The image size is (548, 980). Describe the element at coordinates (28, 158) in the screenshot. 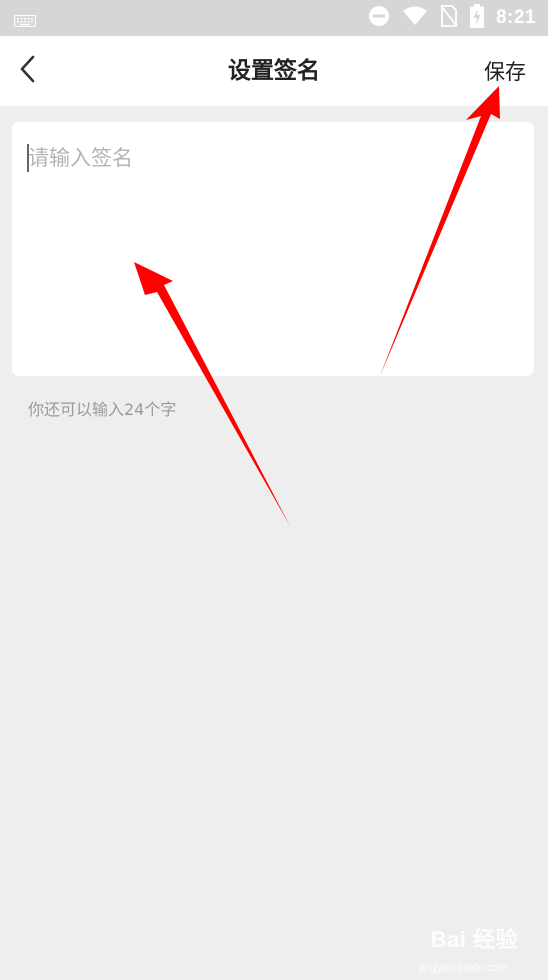

I see `text-caret` at that location.